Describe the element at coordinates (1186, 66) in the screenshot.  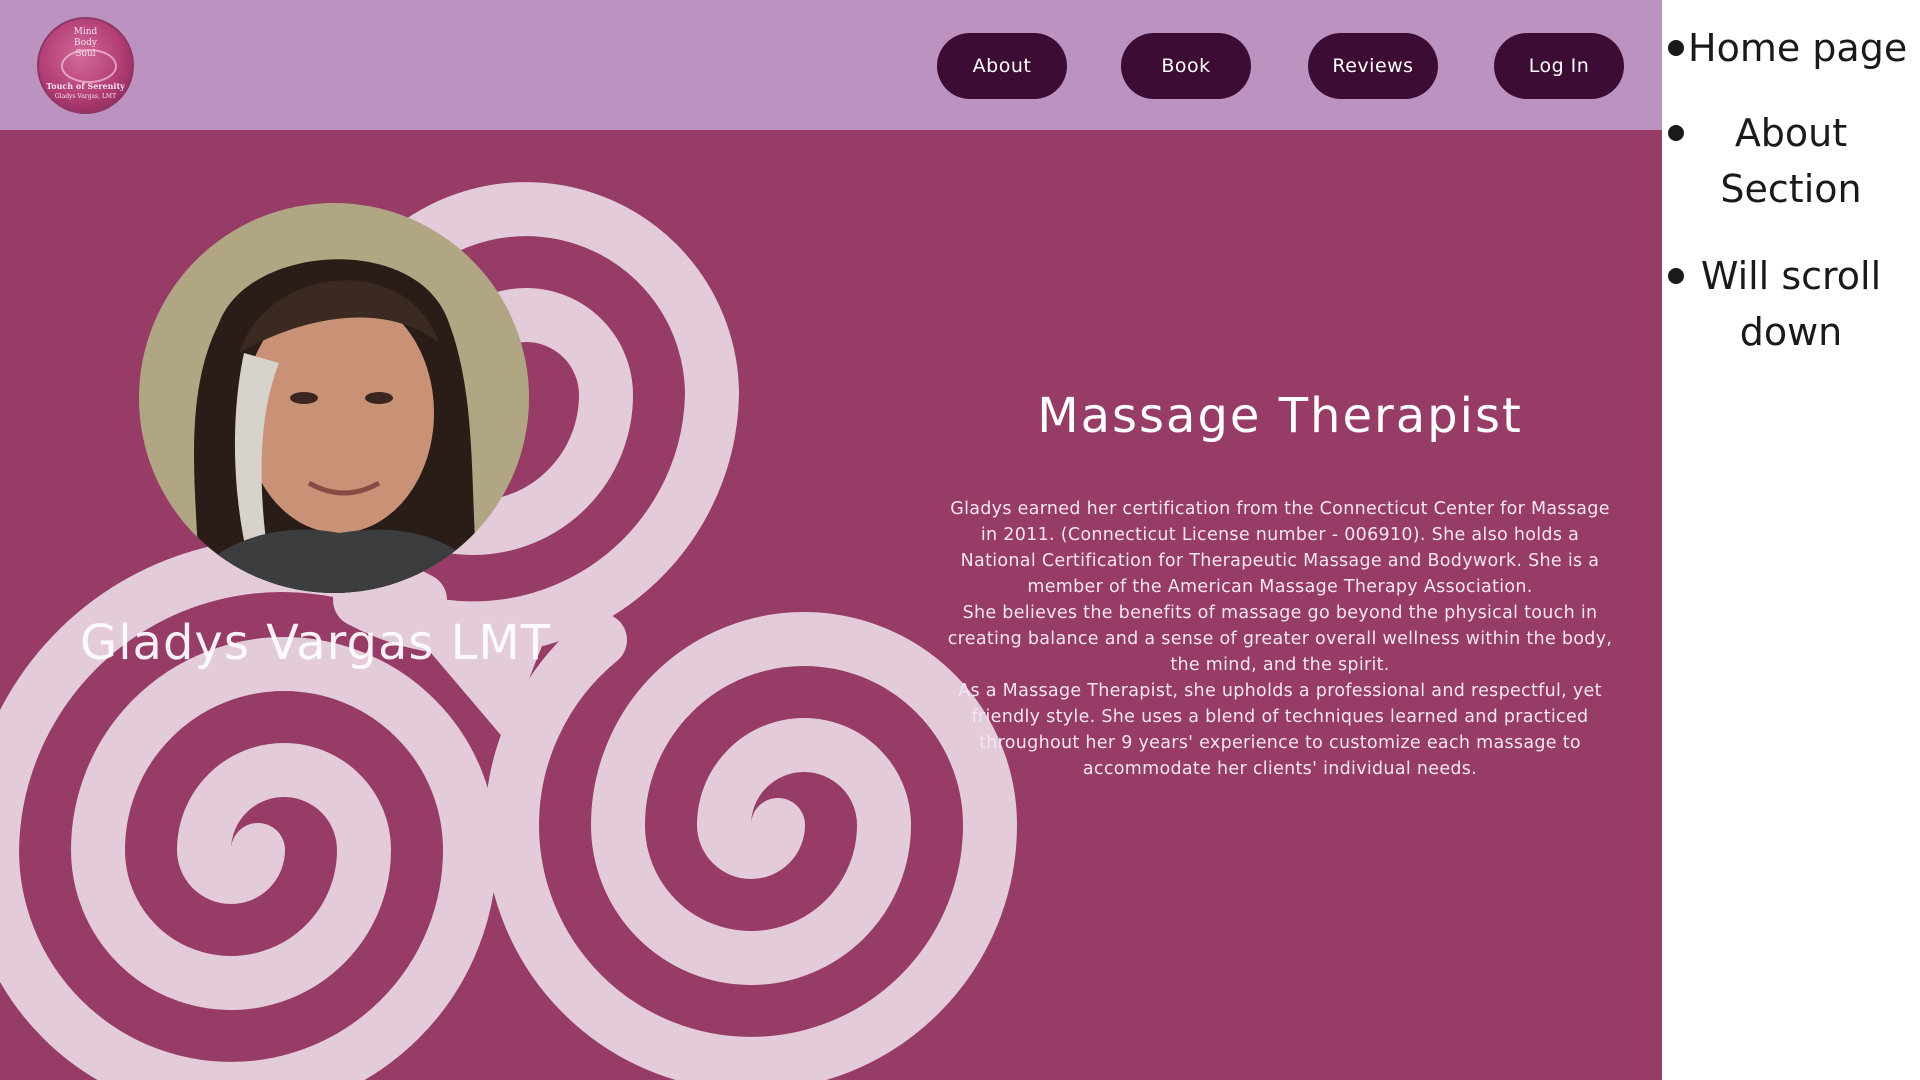
I see `nav-book-button: Book` at that location.